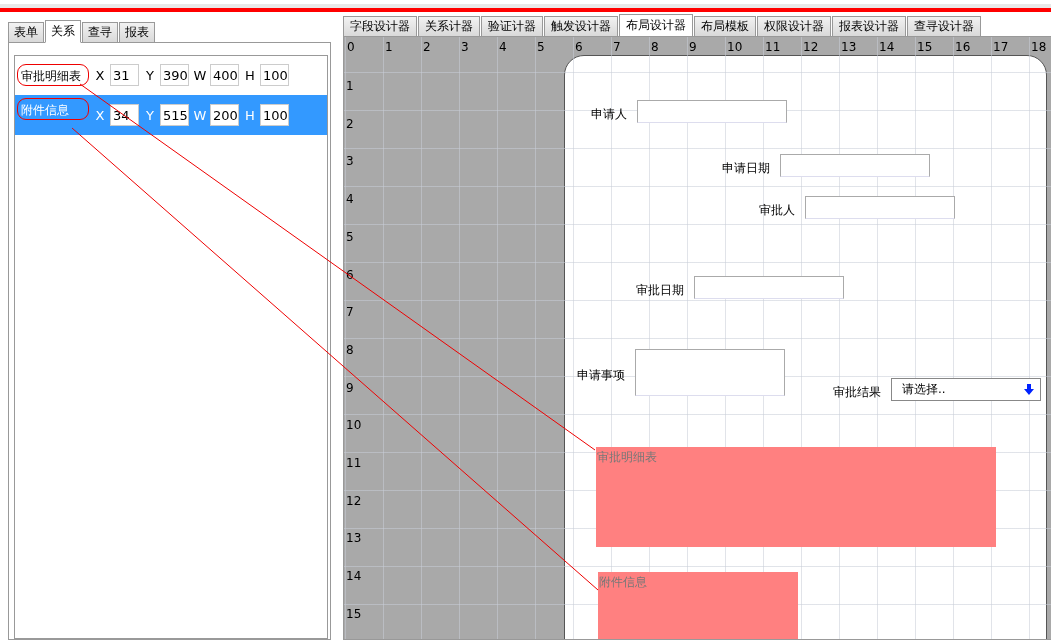 This screenshot has height=640, width=1051. I want to click on panel-tab: 表单, so click(26, 32).